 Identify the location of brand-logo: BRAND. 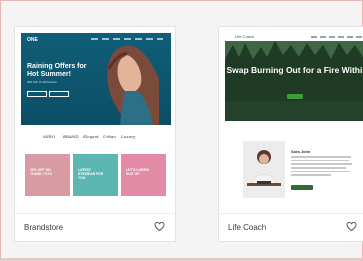
(71, 136).